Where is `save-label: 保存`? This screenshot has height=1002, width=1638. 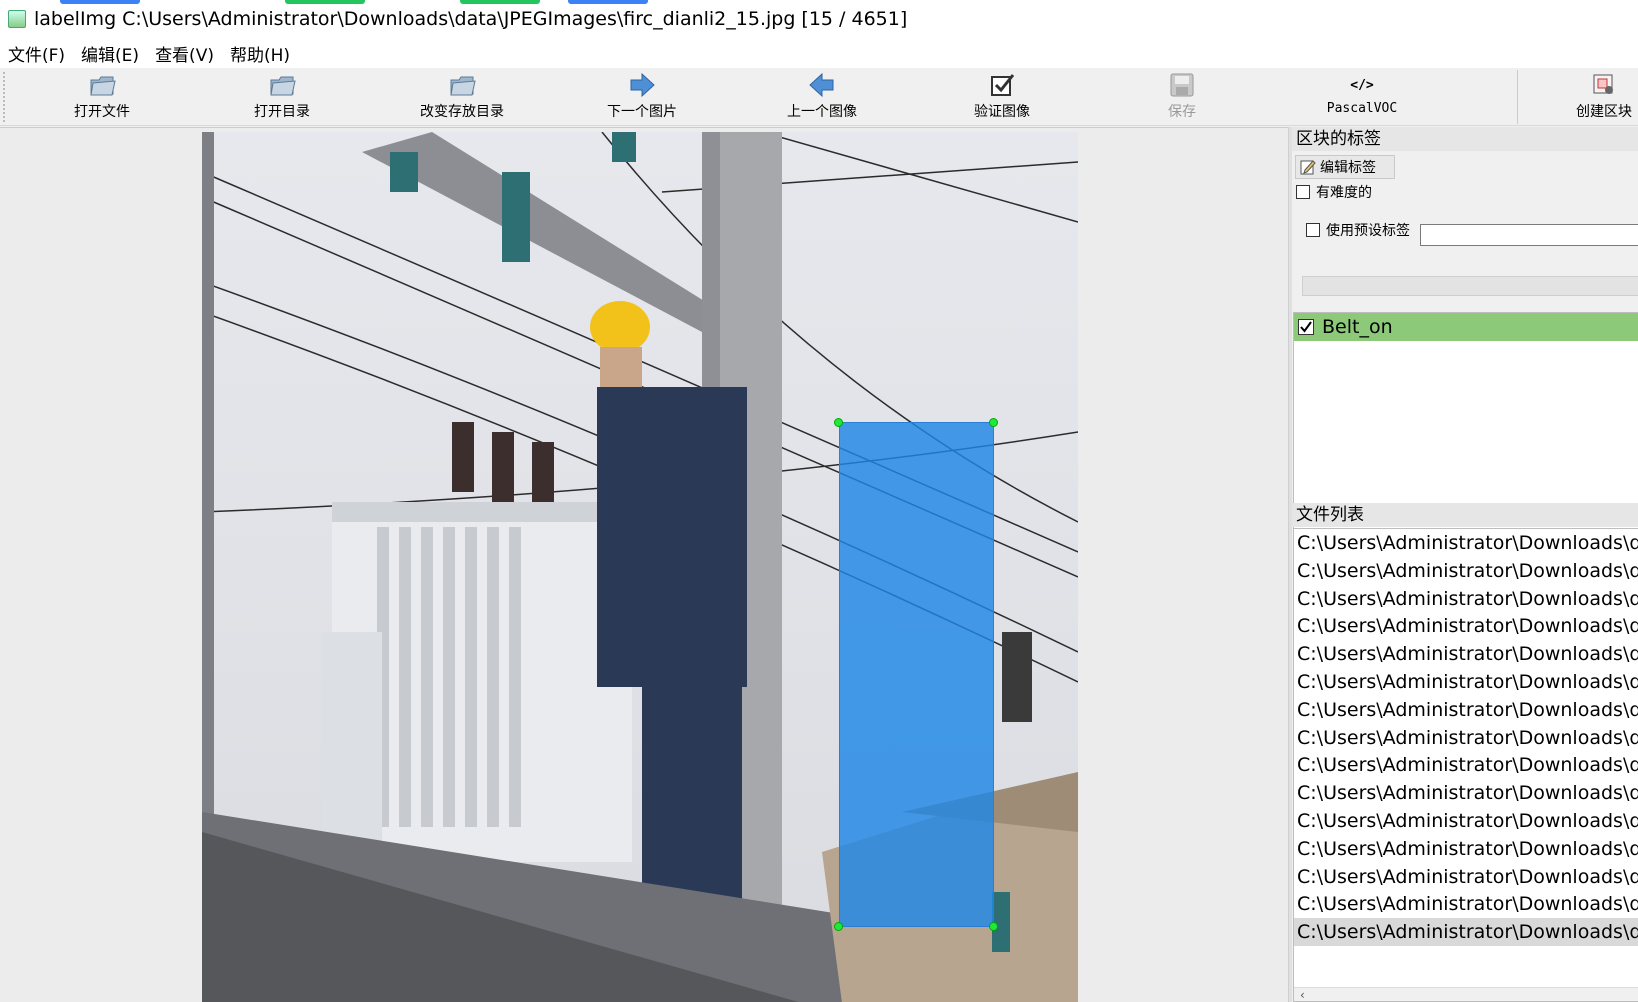
save-label: 保存 is located at coordinates (1182, 112).